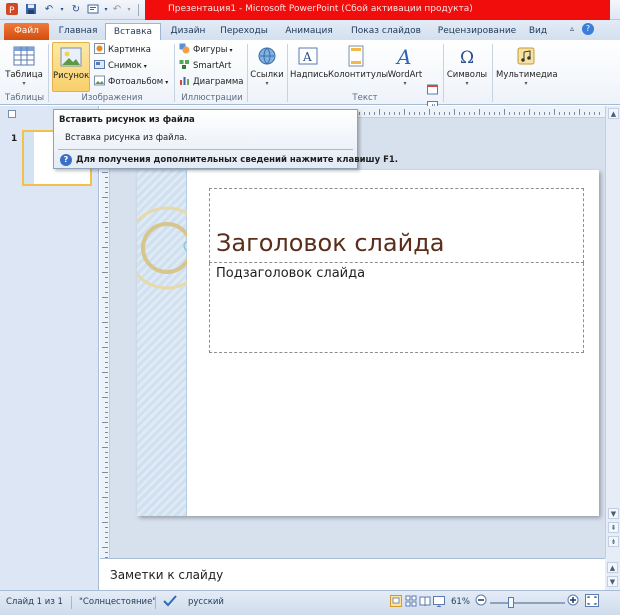  Describe the element at coordinates (267, 75) in the screenshot. I see `links-button-label: Ссылки` at that location.